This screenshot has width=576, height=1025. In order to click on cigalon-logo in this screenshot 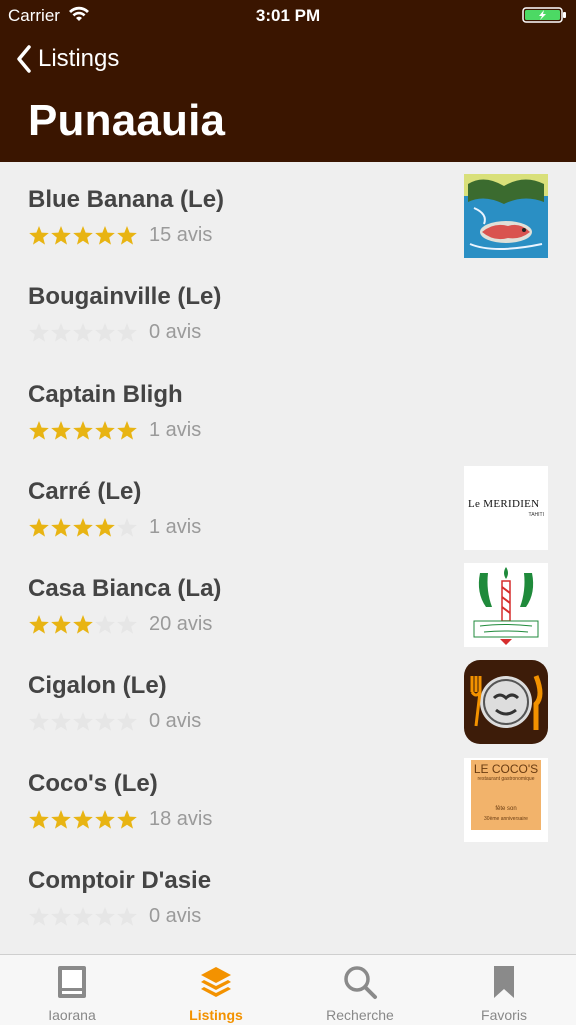, I will do `click(506, 702)`.